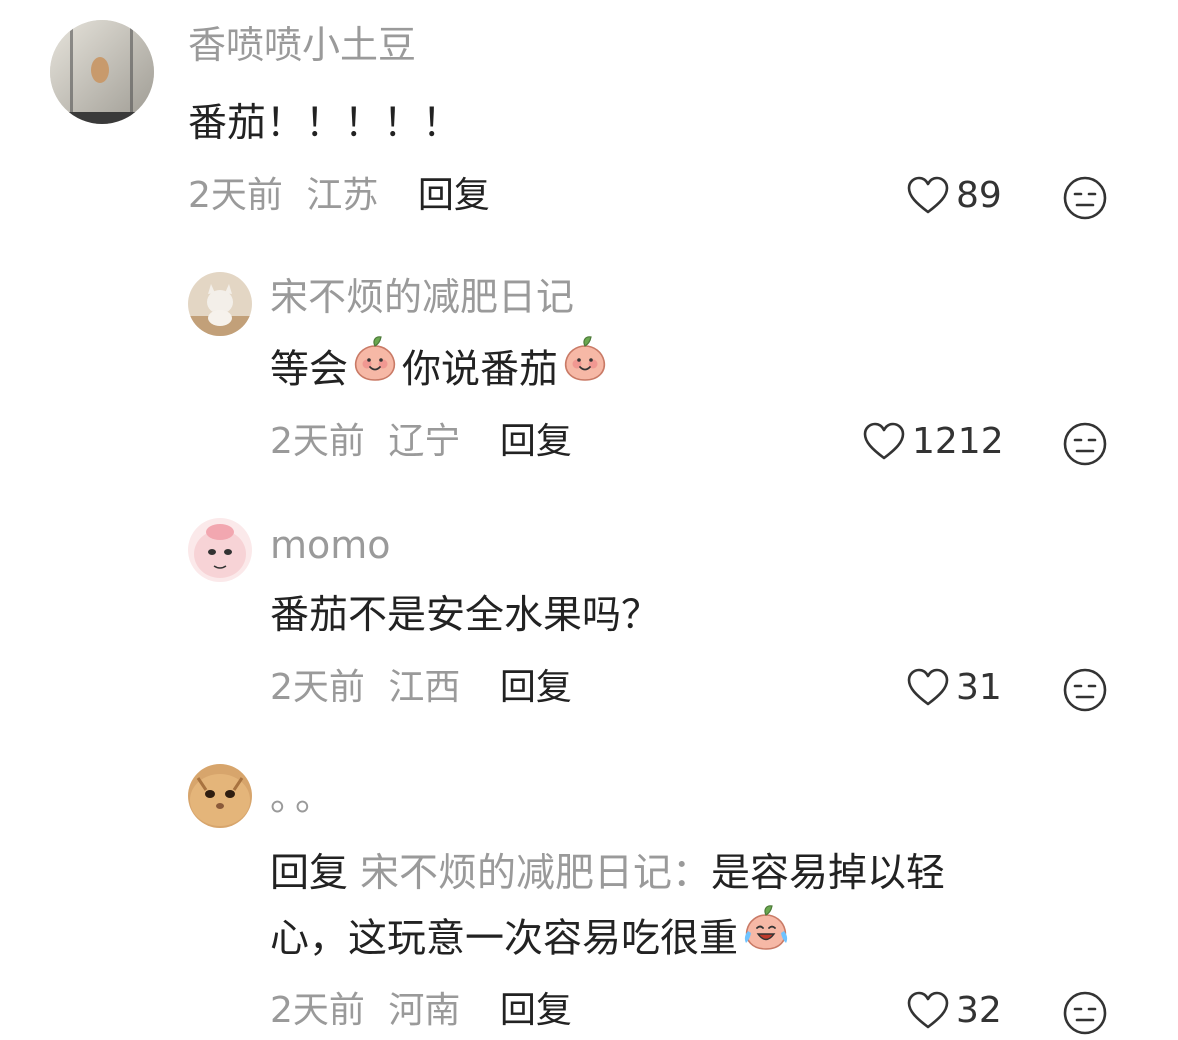  What do you see at coordinates (535, 873) in the screenshot?
I see `reply-target-username: 宋不烦的减肥日记：` at bounding box center [535, 873].